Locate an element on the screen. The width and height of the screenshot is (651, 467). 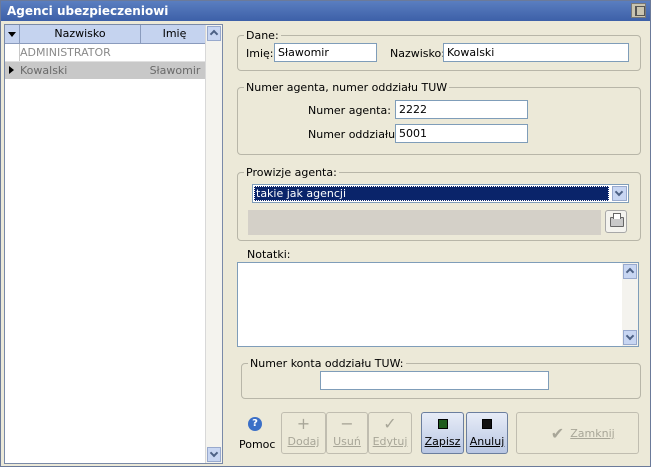
current-row-icon is located at coordinates (12, 70).